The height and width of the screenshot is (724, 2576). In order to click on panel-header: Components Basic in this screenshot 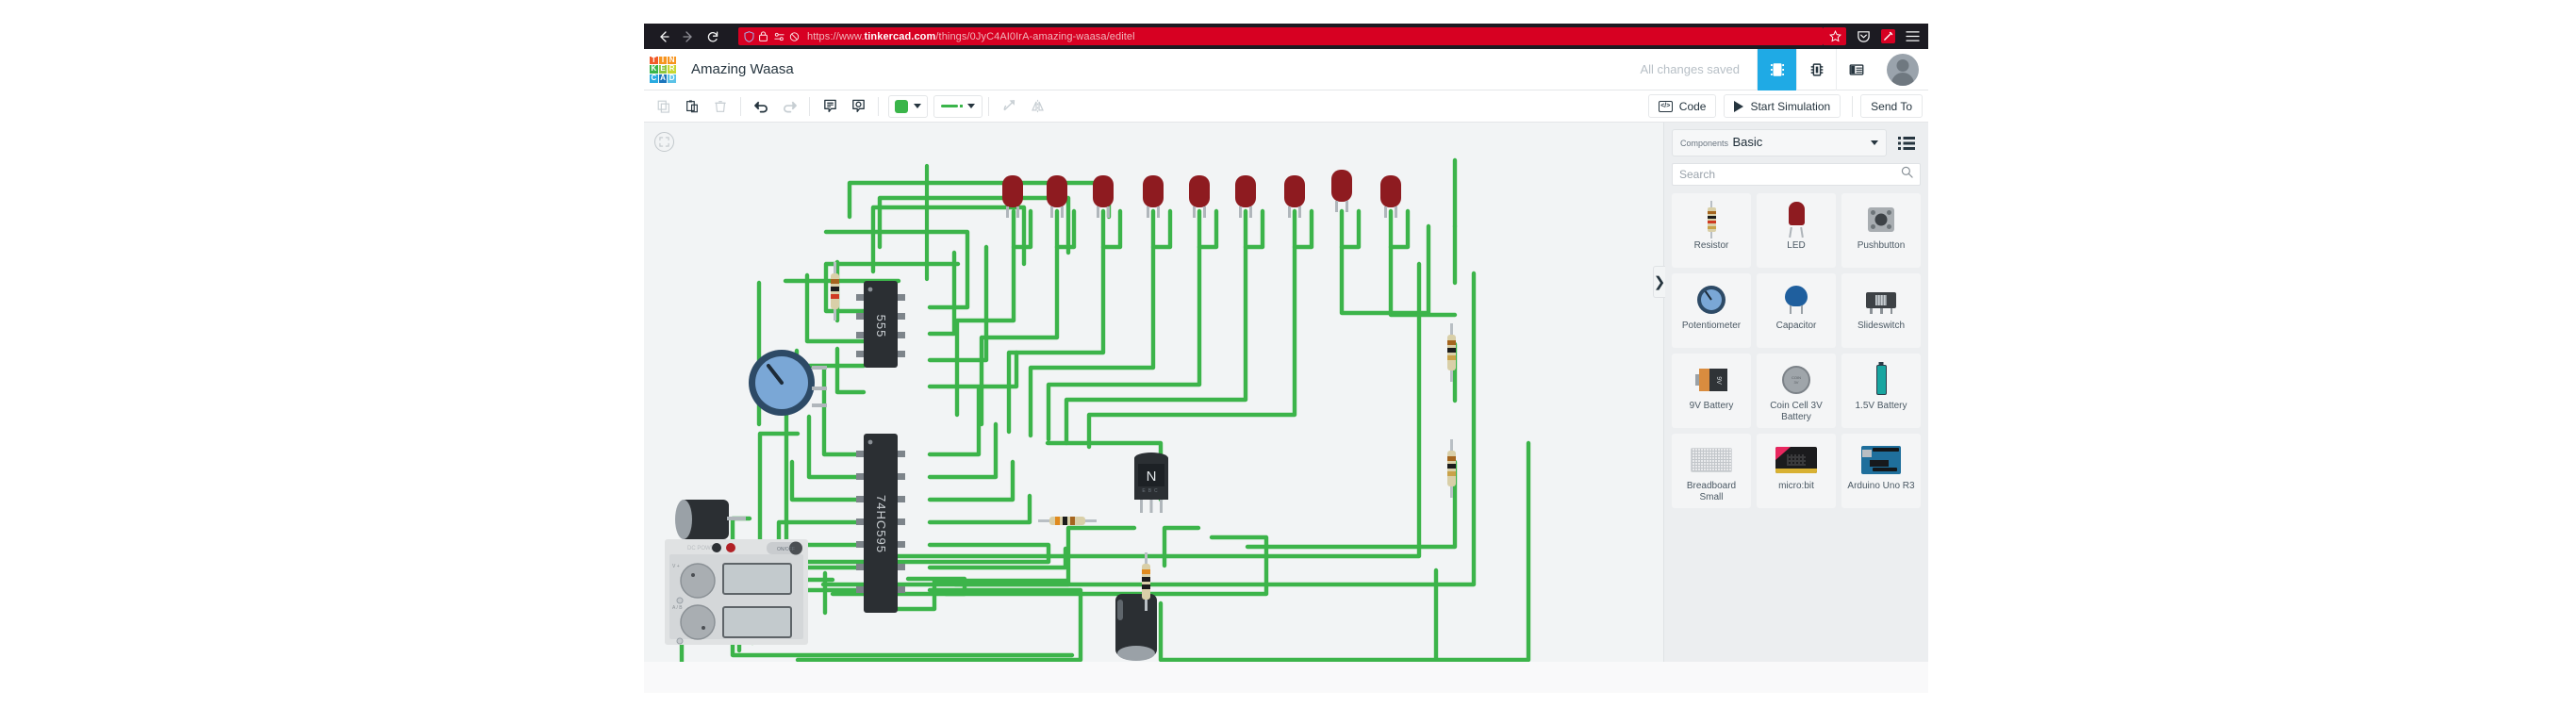, I will do `click(1796, 143)`.